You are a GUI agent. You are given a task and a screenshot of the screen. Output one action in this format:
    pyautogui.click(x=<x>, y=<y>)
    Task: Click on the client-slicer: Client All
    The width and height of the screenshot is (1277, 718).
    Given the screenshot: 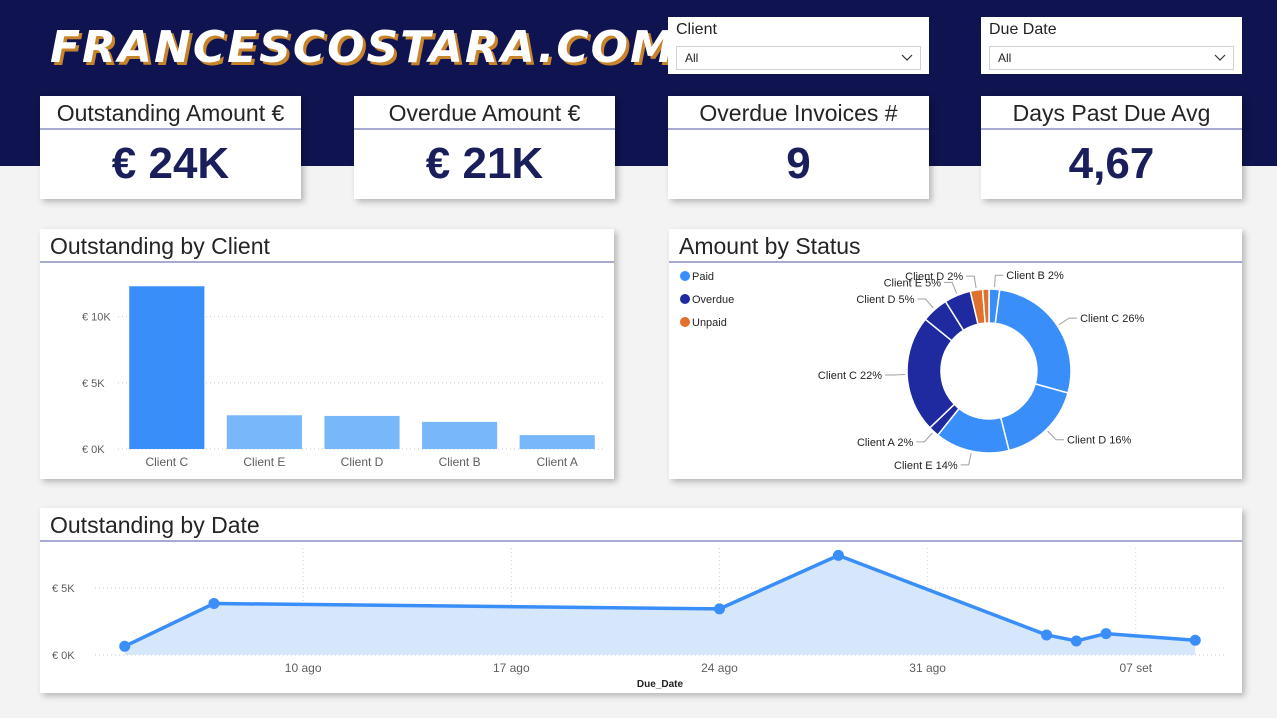 What is the action you would take?
    pyautogui.click(x=798, y=45)
    